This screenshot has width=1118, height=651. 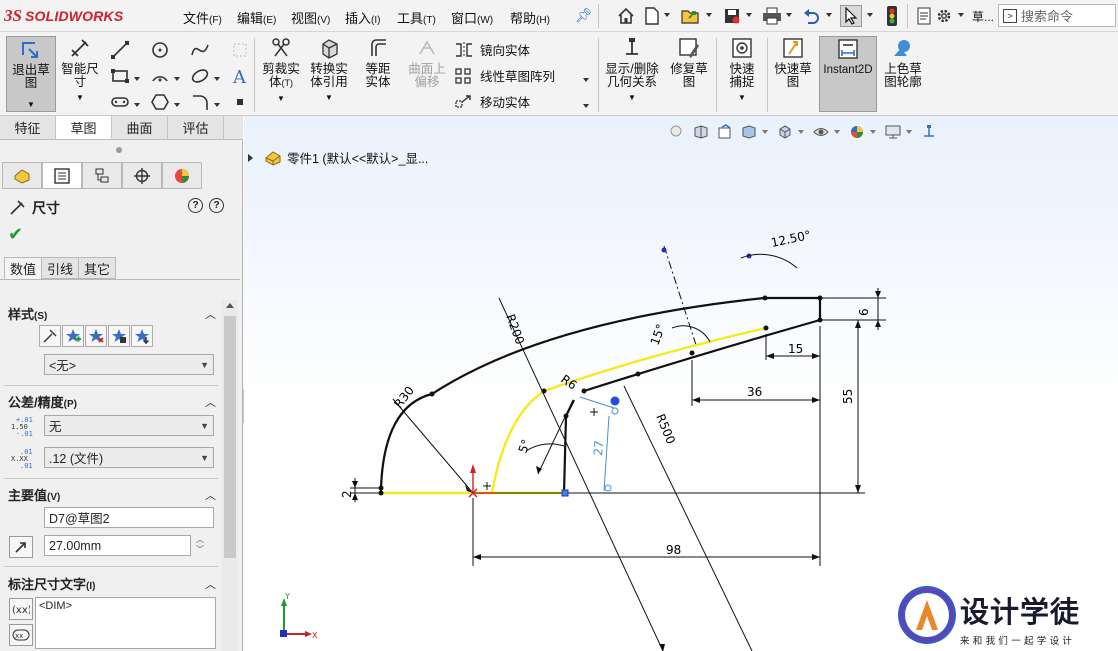 What do you see at coordinates (21, 609) in the screenshot?
I see `parentheses-button: (xx)` at bounding box center [21, 609].